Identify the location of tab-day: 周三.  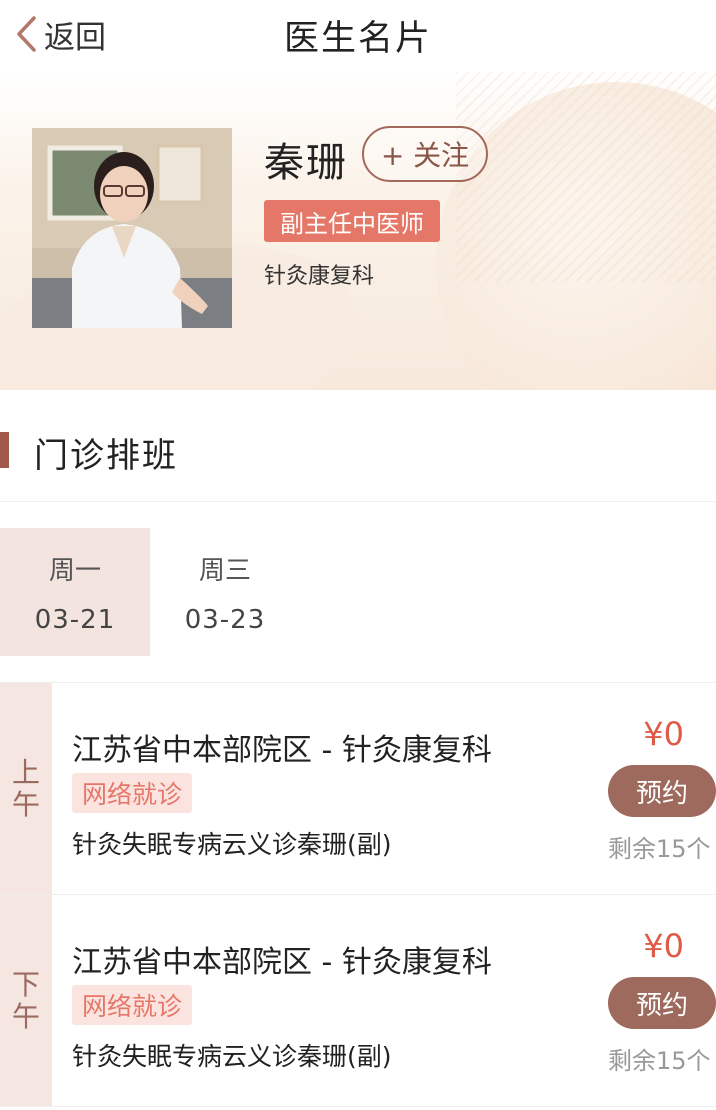
(224, 570).